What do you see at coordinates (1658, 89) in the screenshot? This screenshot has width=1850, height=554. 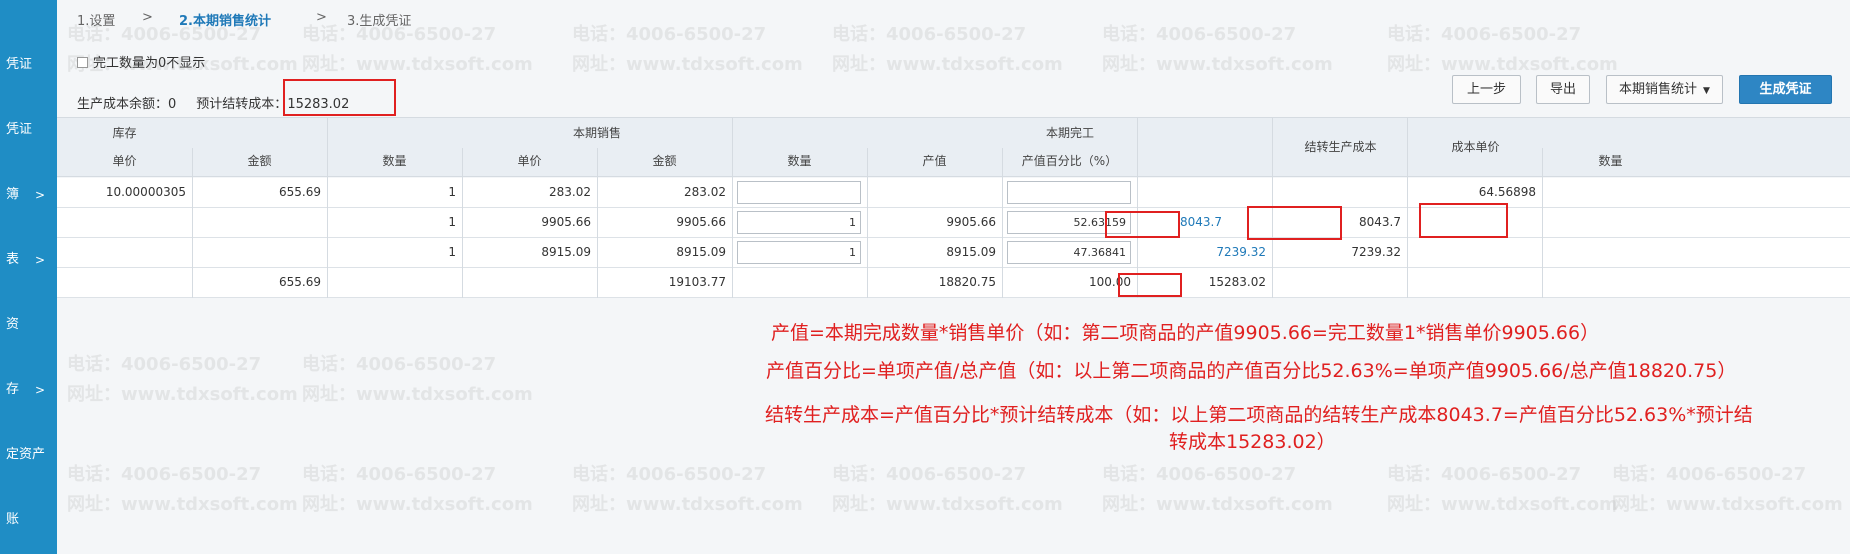 I see `report-select-value: 本期销售统计` at bounding box center [1658, 89].